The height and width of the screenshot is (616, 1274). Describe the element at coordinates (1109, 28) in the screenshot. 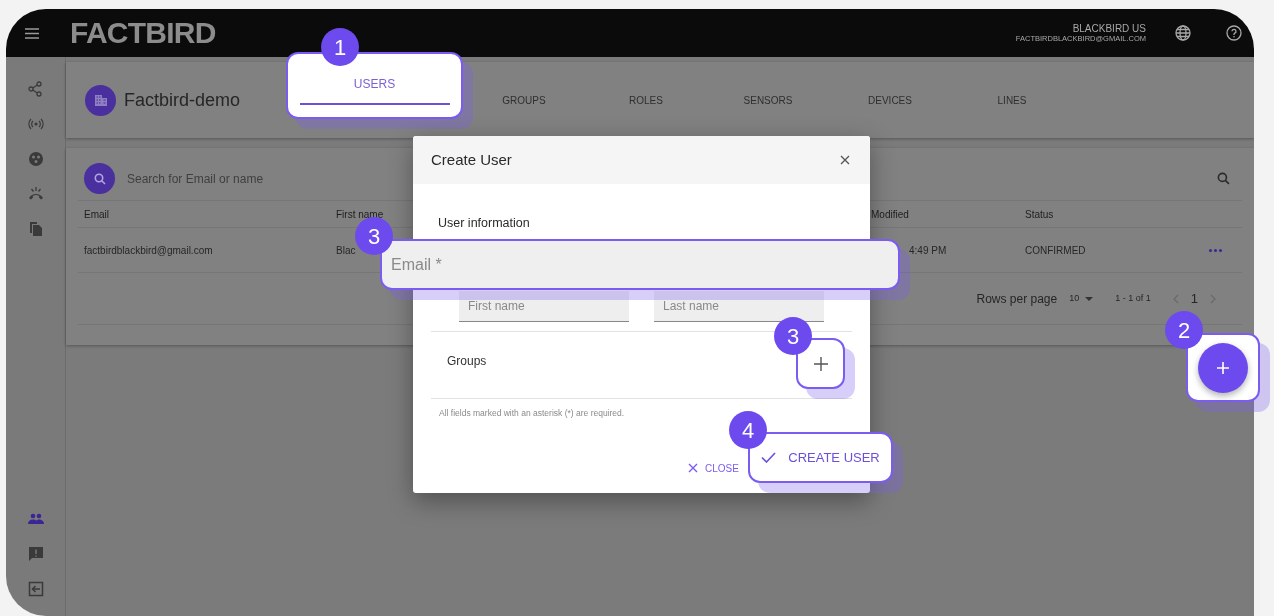

I see `account-name: BLACKBIRD US` at that location.